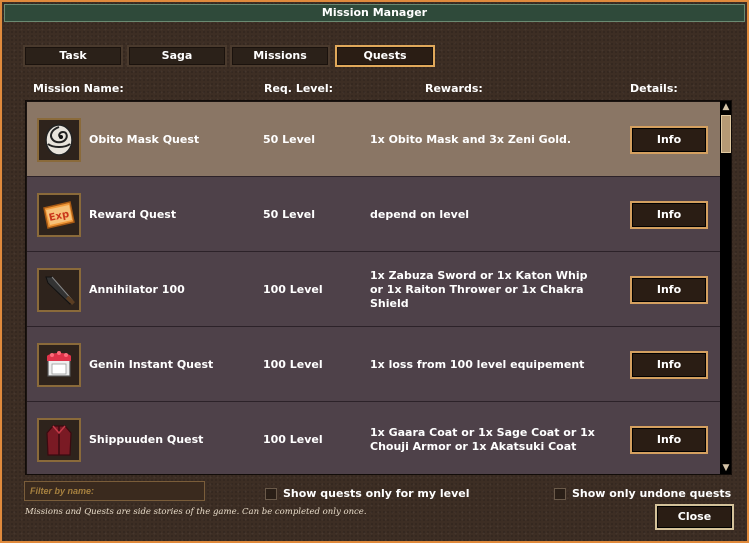 The width and height of the screenshot is (749, 543). I want to click on checkbox-label: Show quests only for my level, so click(376, 493).